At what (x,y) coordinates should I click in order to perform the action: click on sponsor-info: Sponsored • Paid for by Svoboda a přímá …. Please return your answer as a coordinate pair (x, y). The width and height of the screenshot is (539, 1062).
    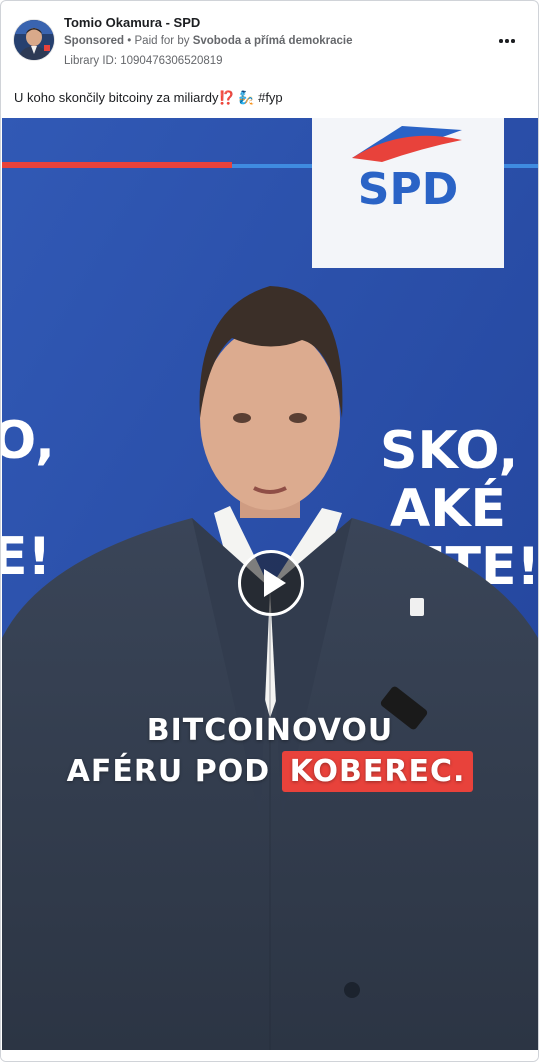
    Looking at the image, I should click on (208, 41).